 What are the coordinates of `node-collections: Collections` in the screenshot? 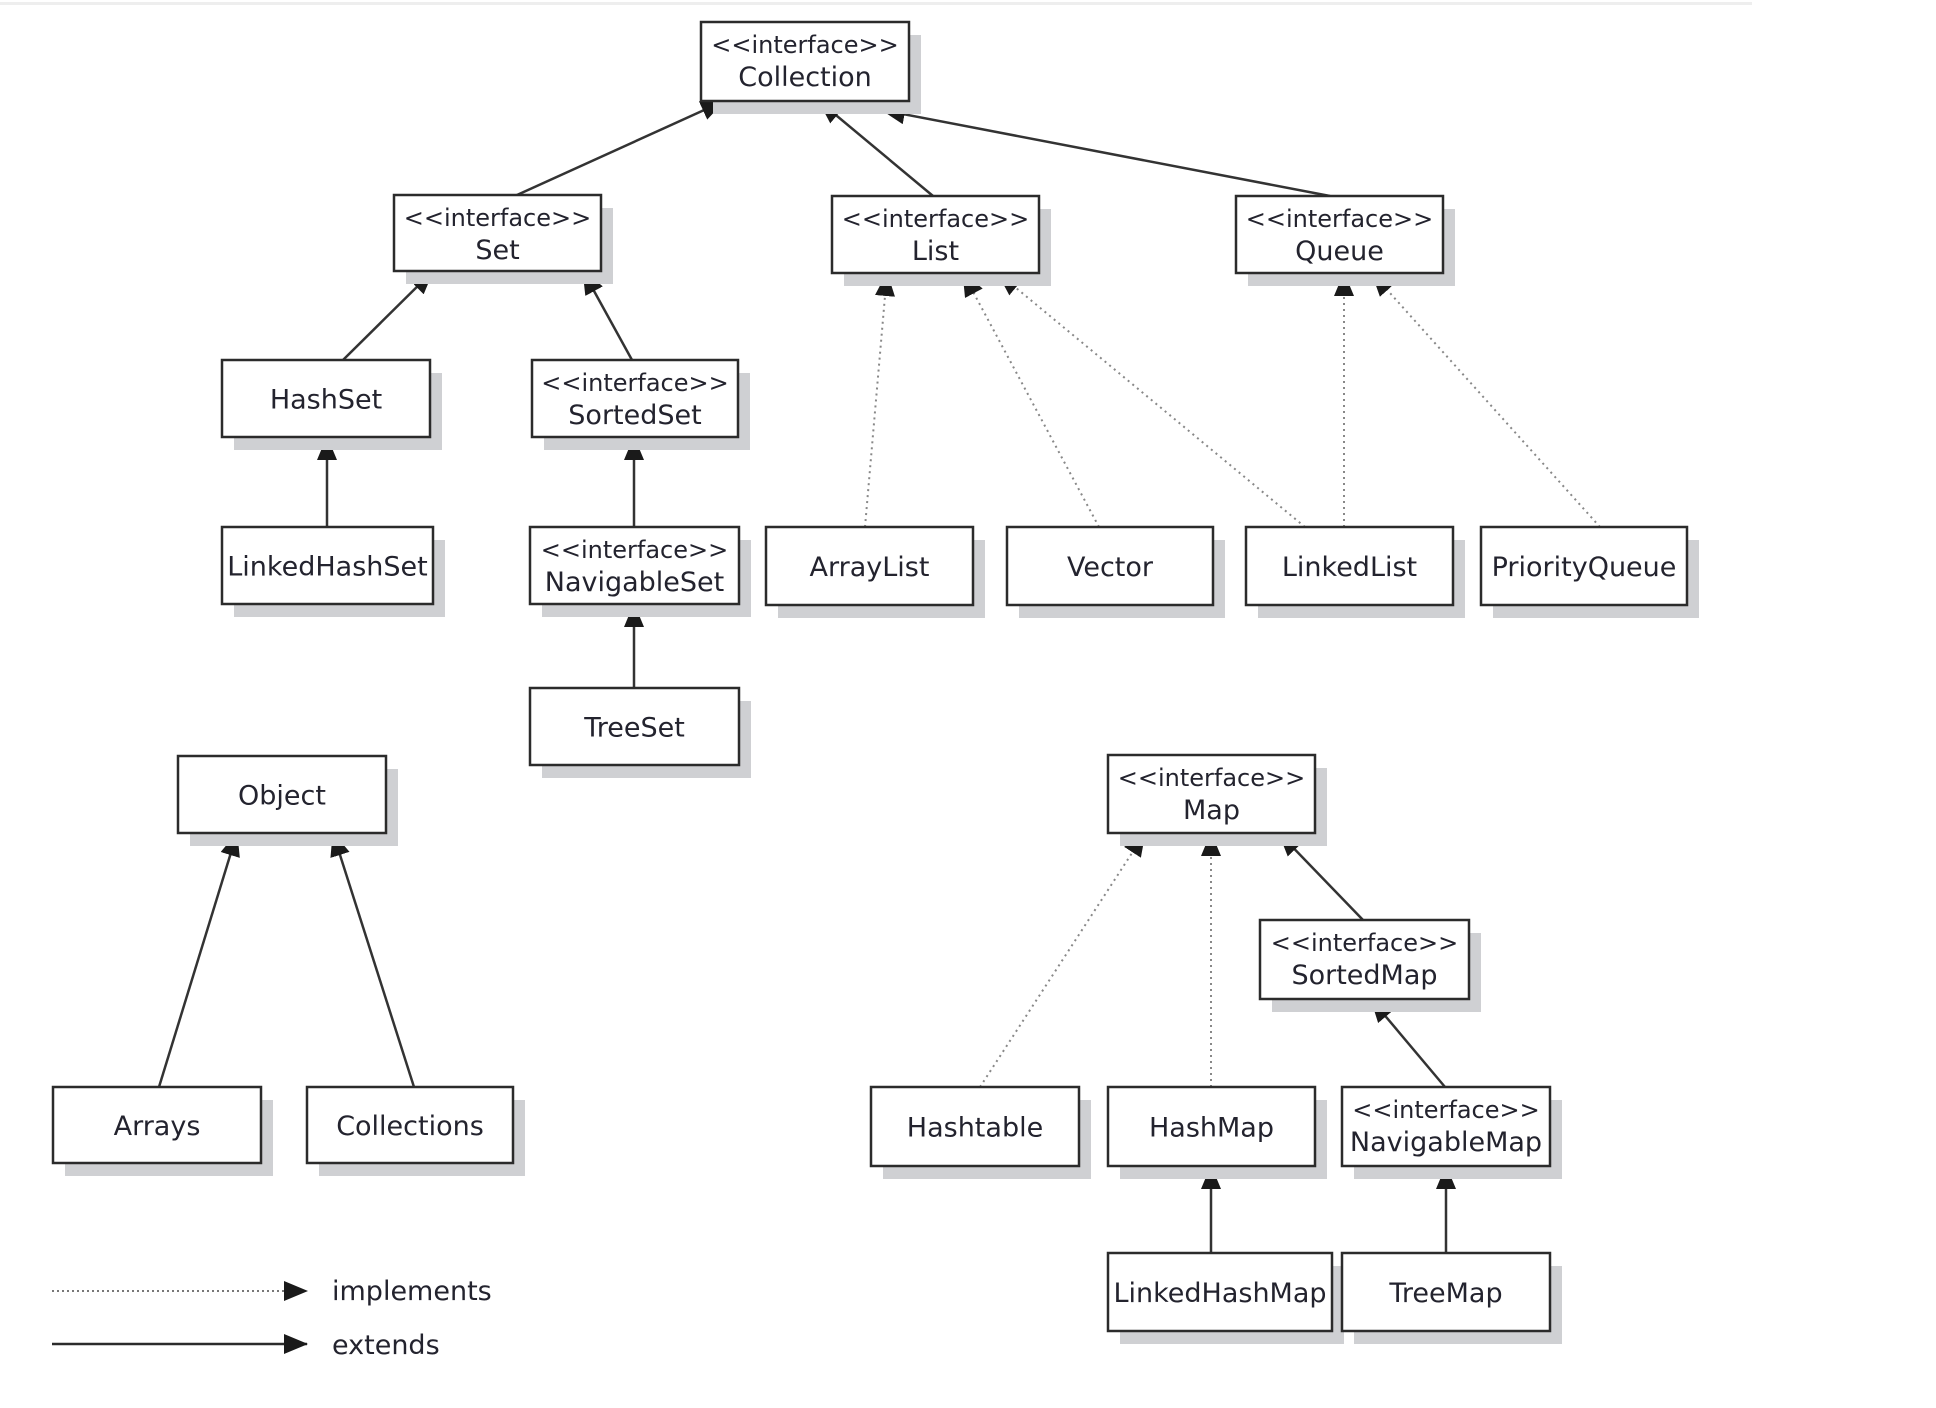 It's located at (415, 1130).